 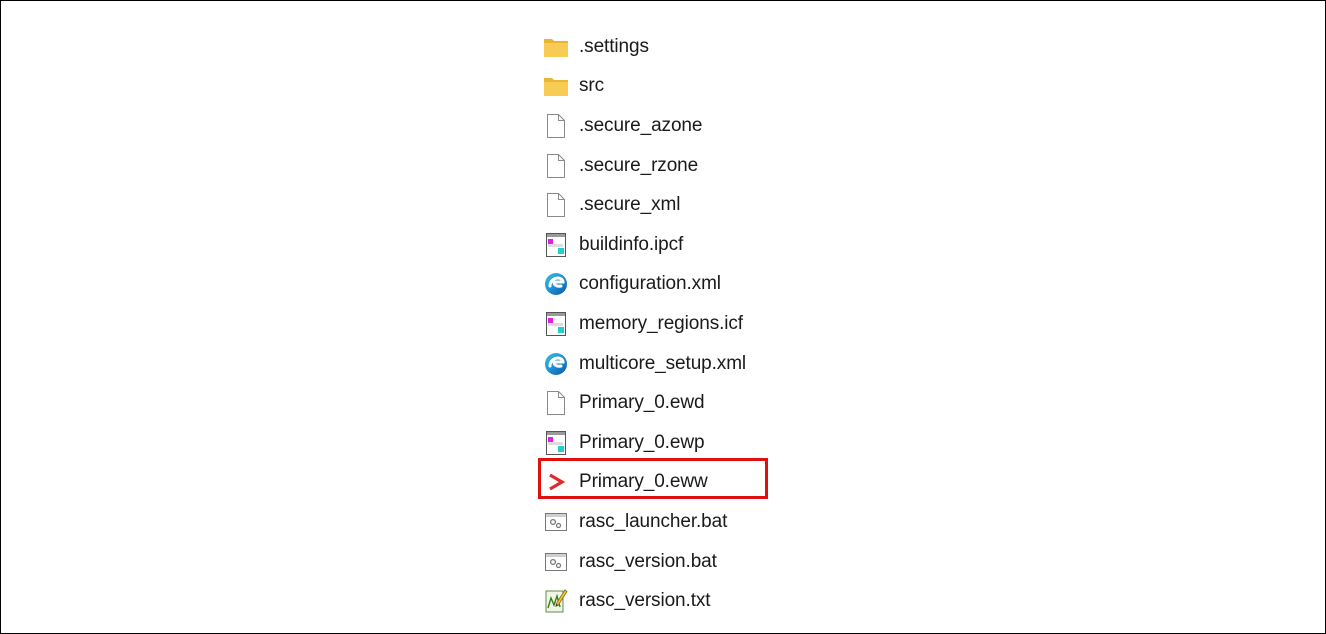 I want to click on file-name: .secure_azone, so click(x=641, y=125).